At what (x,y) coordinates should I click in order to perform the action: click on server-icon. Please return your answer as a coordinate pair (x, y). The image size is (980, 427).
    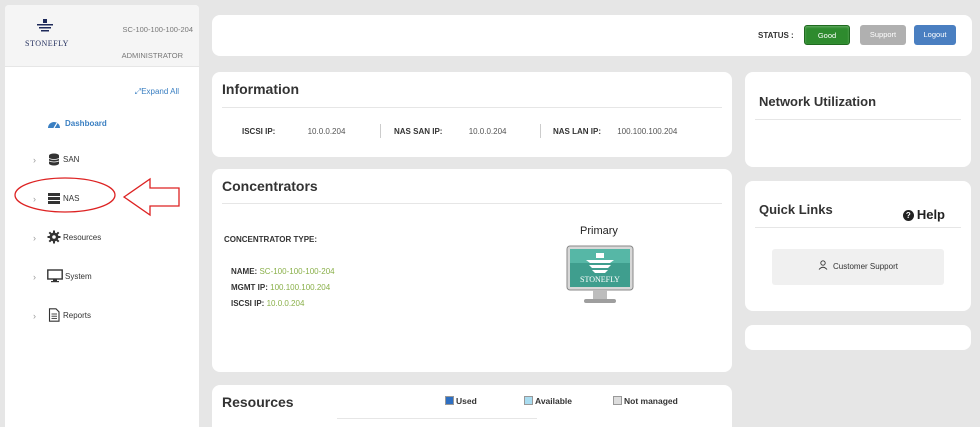
    Looking at the image, I should click on (54, 198).